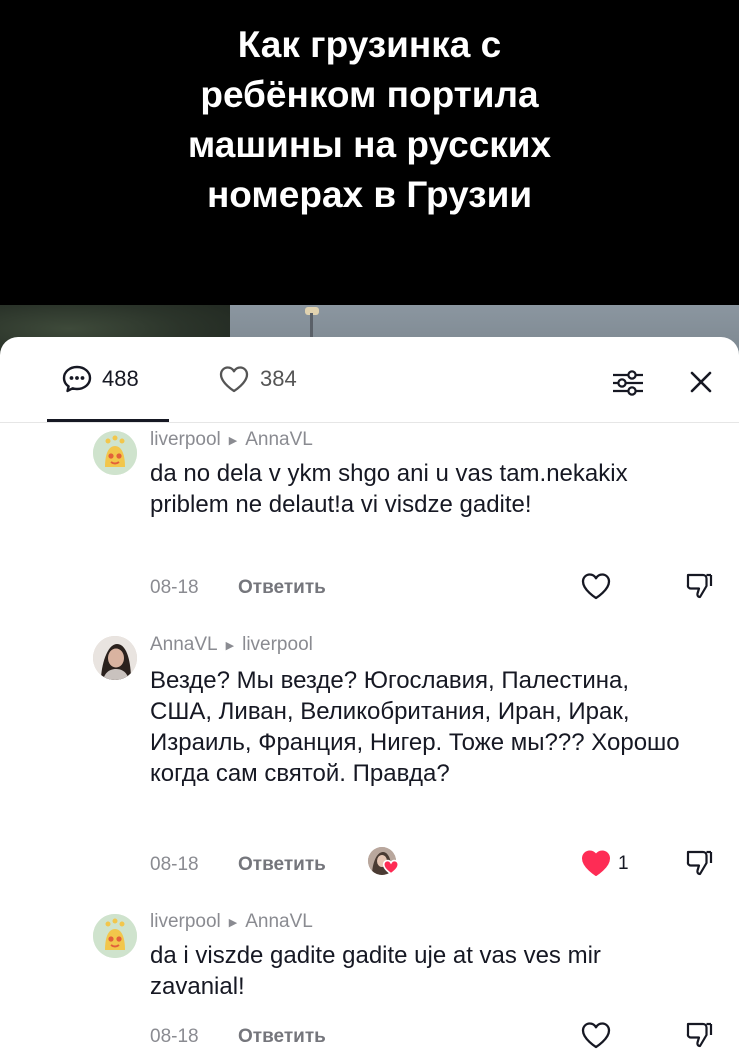  What do you see at coordinates (369, 194) in the screenshot?
I see `video-title-line: номерах в Грузии` at bounding box center [369, 194].